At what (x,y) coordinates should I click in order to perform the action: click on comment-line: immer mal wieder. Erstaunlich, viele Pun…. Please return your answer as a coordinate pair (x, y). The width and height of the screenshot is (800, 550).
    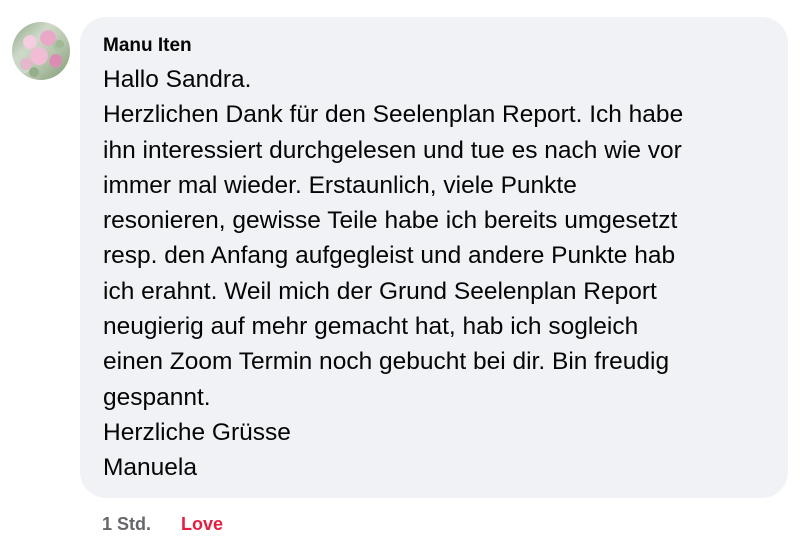
    Looking at the image, I should click on (340, 185).